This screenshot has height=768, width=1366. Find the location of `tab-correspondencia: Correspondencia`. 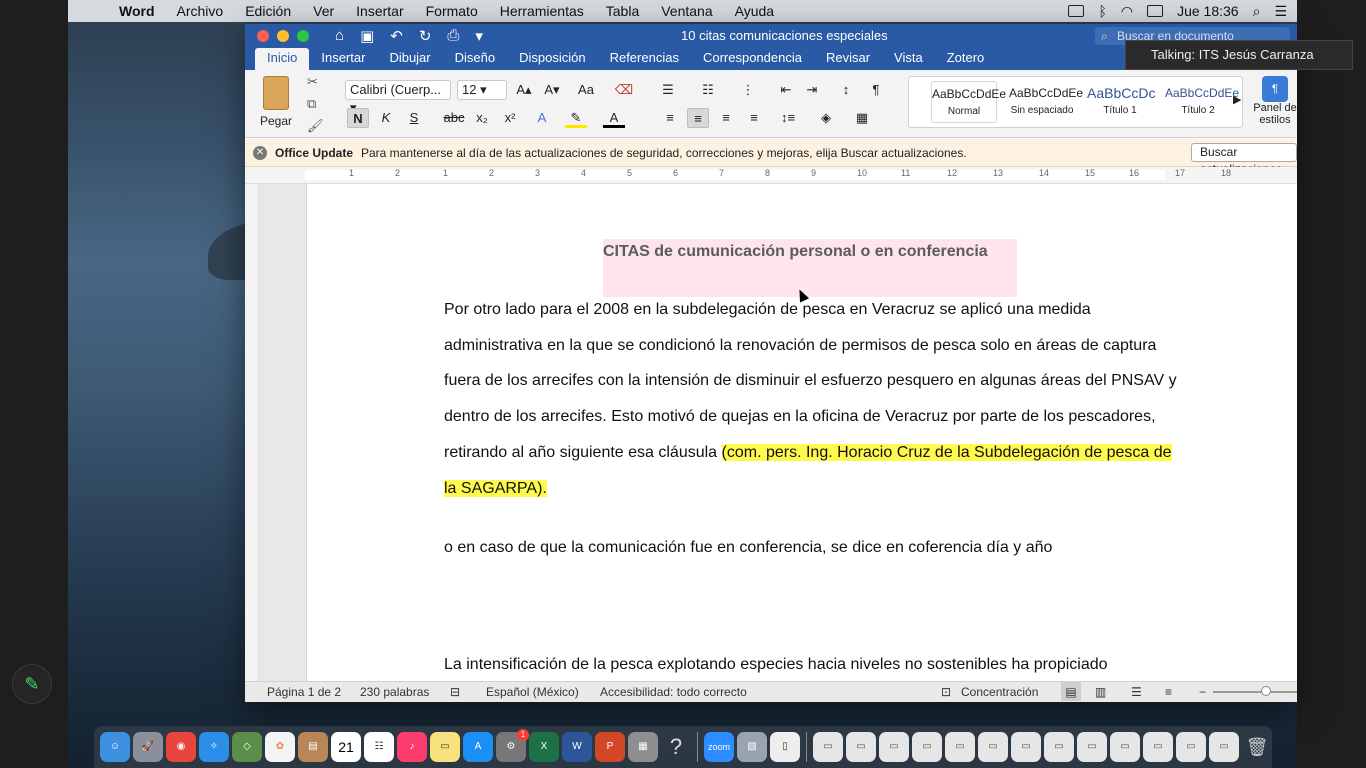

tab-correspondencia: Correspondencia is located at coordinates (752, 59).